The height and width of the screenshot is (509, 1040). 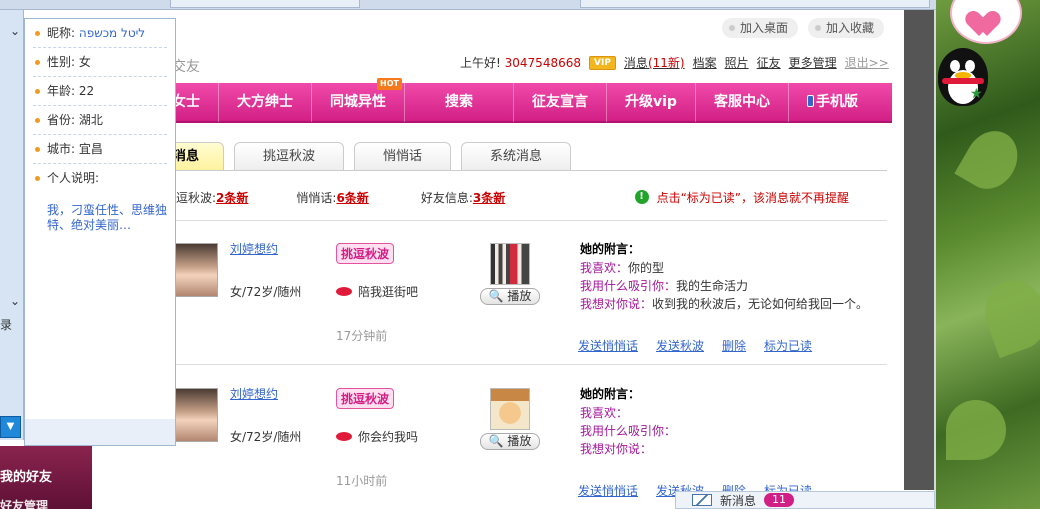 What do you see at coordinates (559, 102) in the screenshot?
I see `nav-declaration: 征友宣言` at bounding box center [559, 102].